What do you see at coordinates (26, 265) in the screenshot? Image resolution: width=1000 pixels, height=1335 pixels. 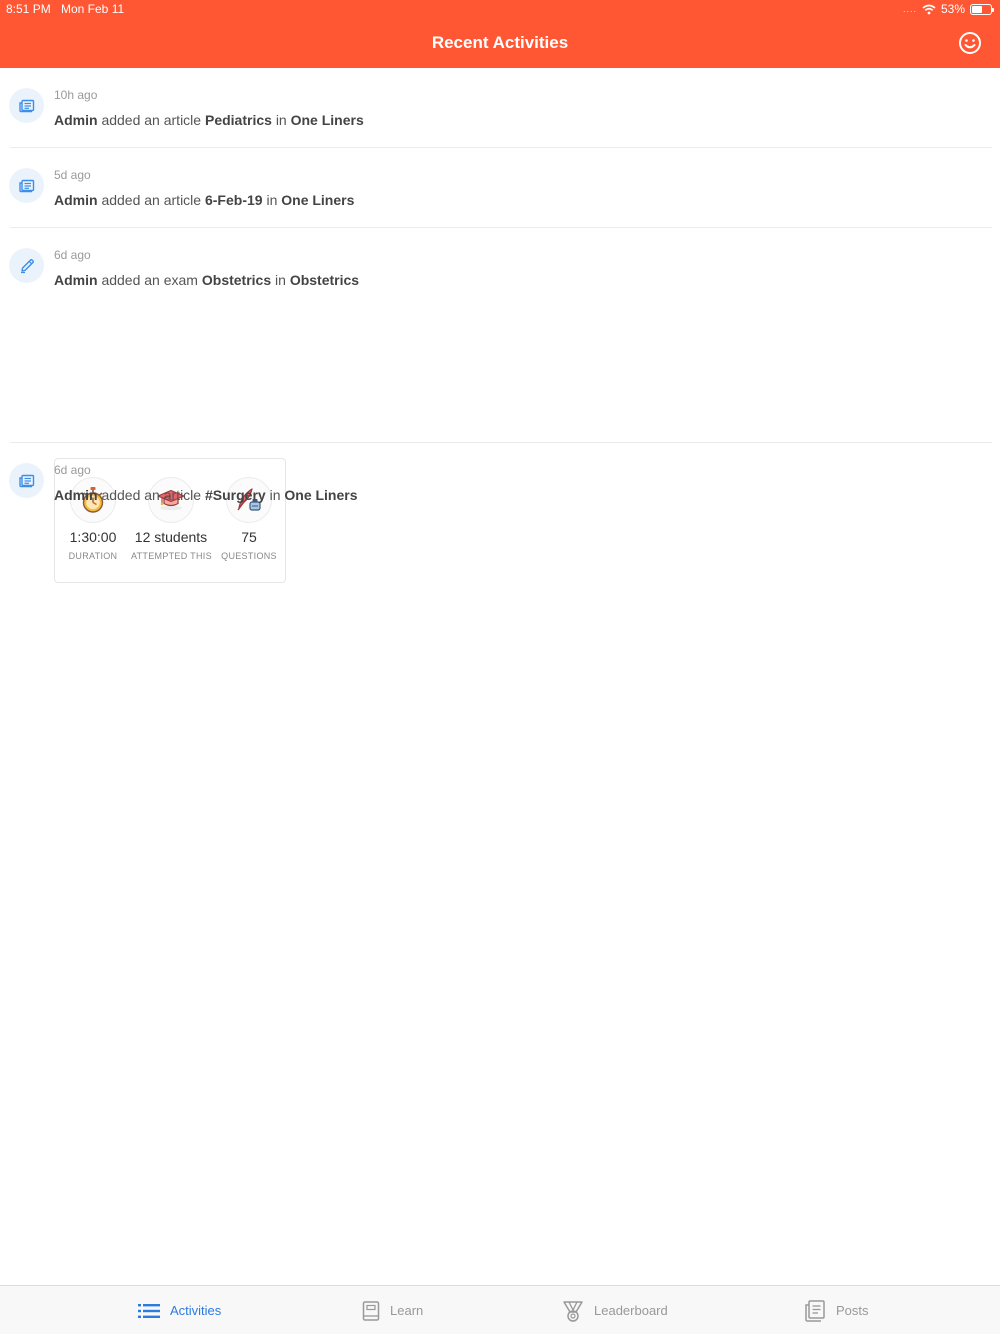 I see `pencil-icon` at bounding box center [26, 265].